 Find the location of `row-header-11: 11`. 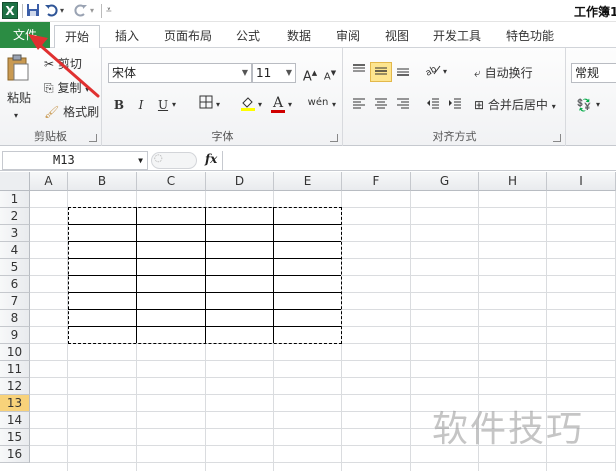

row-header-11: 11 is located at coordinates (15, 369).